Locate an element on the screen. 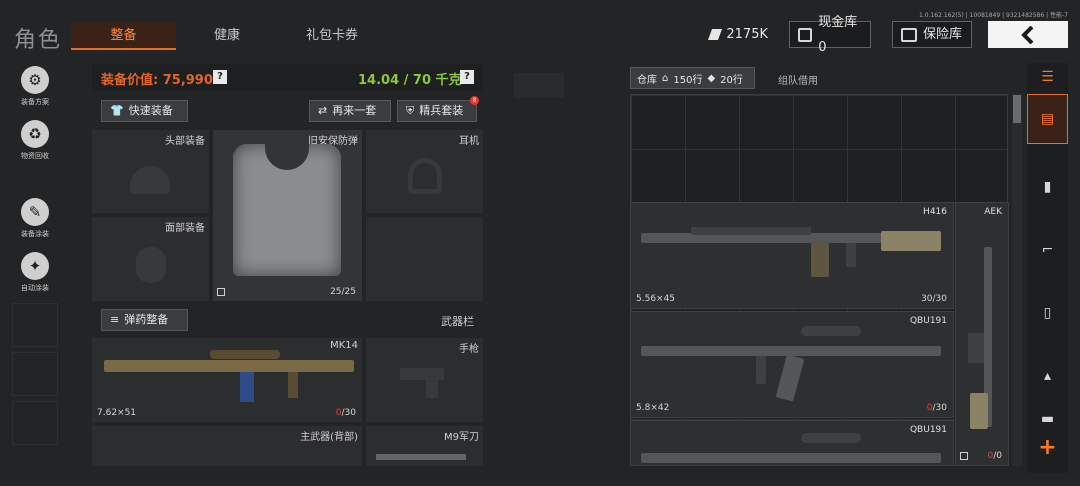  caliber: 5.8×42 is located at coordinates (653, 408).